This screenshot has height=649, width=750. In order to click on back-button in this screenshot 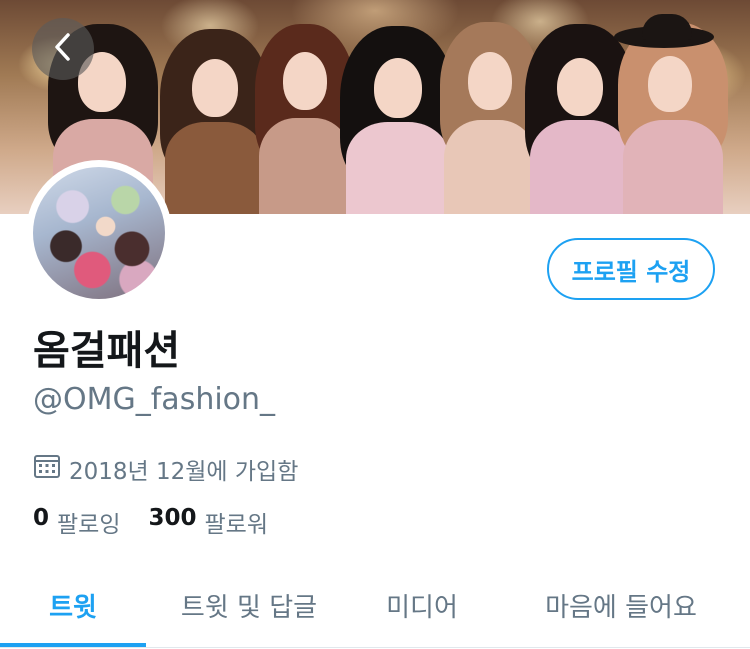, I will do `click(63, 49)`.